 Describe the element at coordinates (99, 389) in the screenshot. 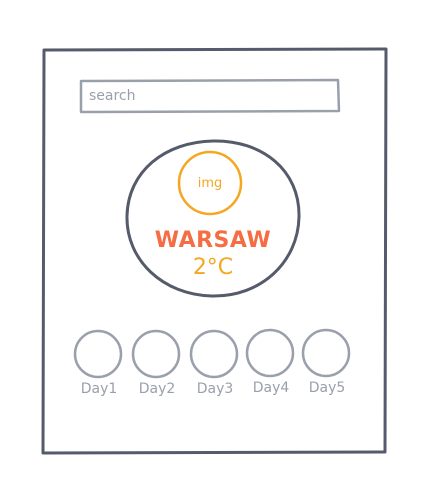

I see `forecast-day-label: Day1` at that location.